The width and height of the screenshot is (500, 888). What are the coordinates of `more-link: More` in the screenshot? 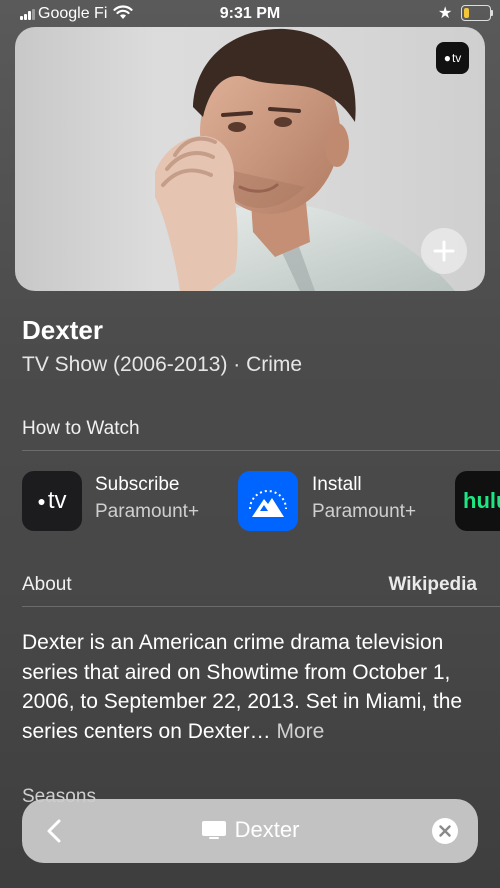 It's located at (300, 731).